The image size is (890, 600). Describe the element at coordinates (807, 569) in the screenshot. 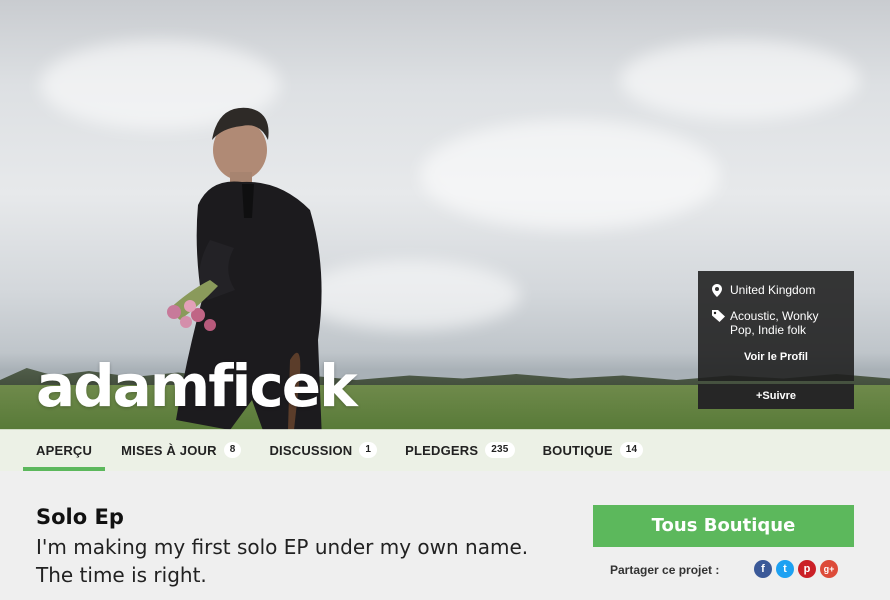

I see `pinterest-icon: p` at that location.